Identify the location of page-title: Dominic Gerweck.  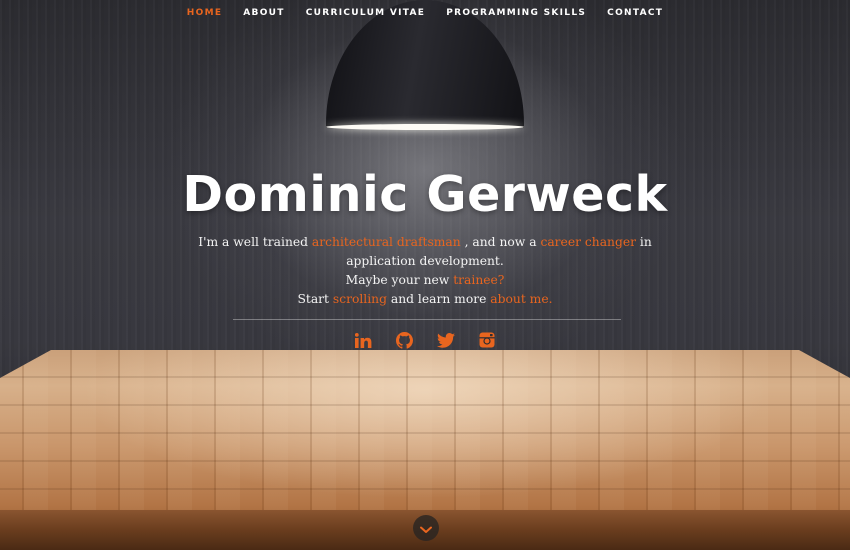
(425, 194).